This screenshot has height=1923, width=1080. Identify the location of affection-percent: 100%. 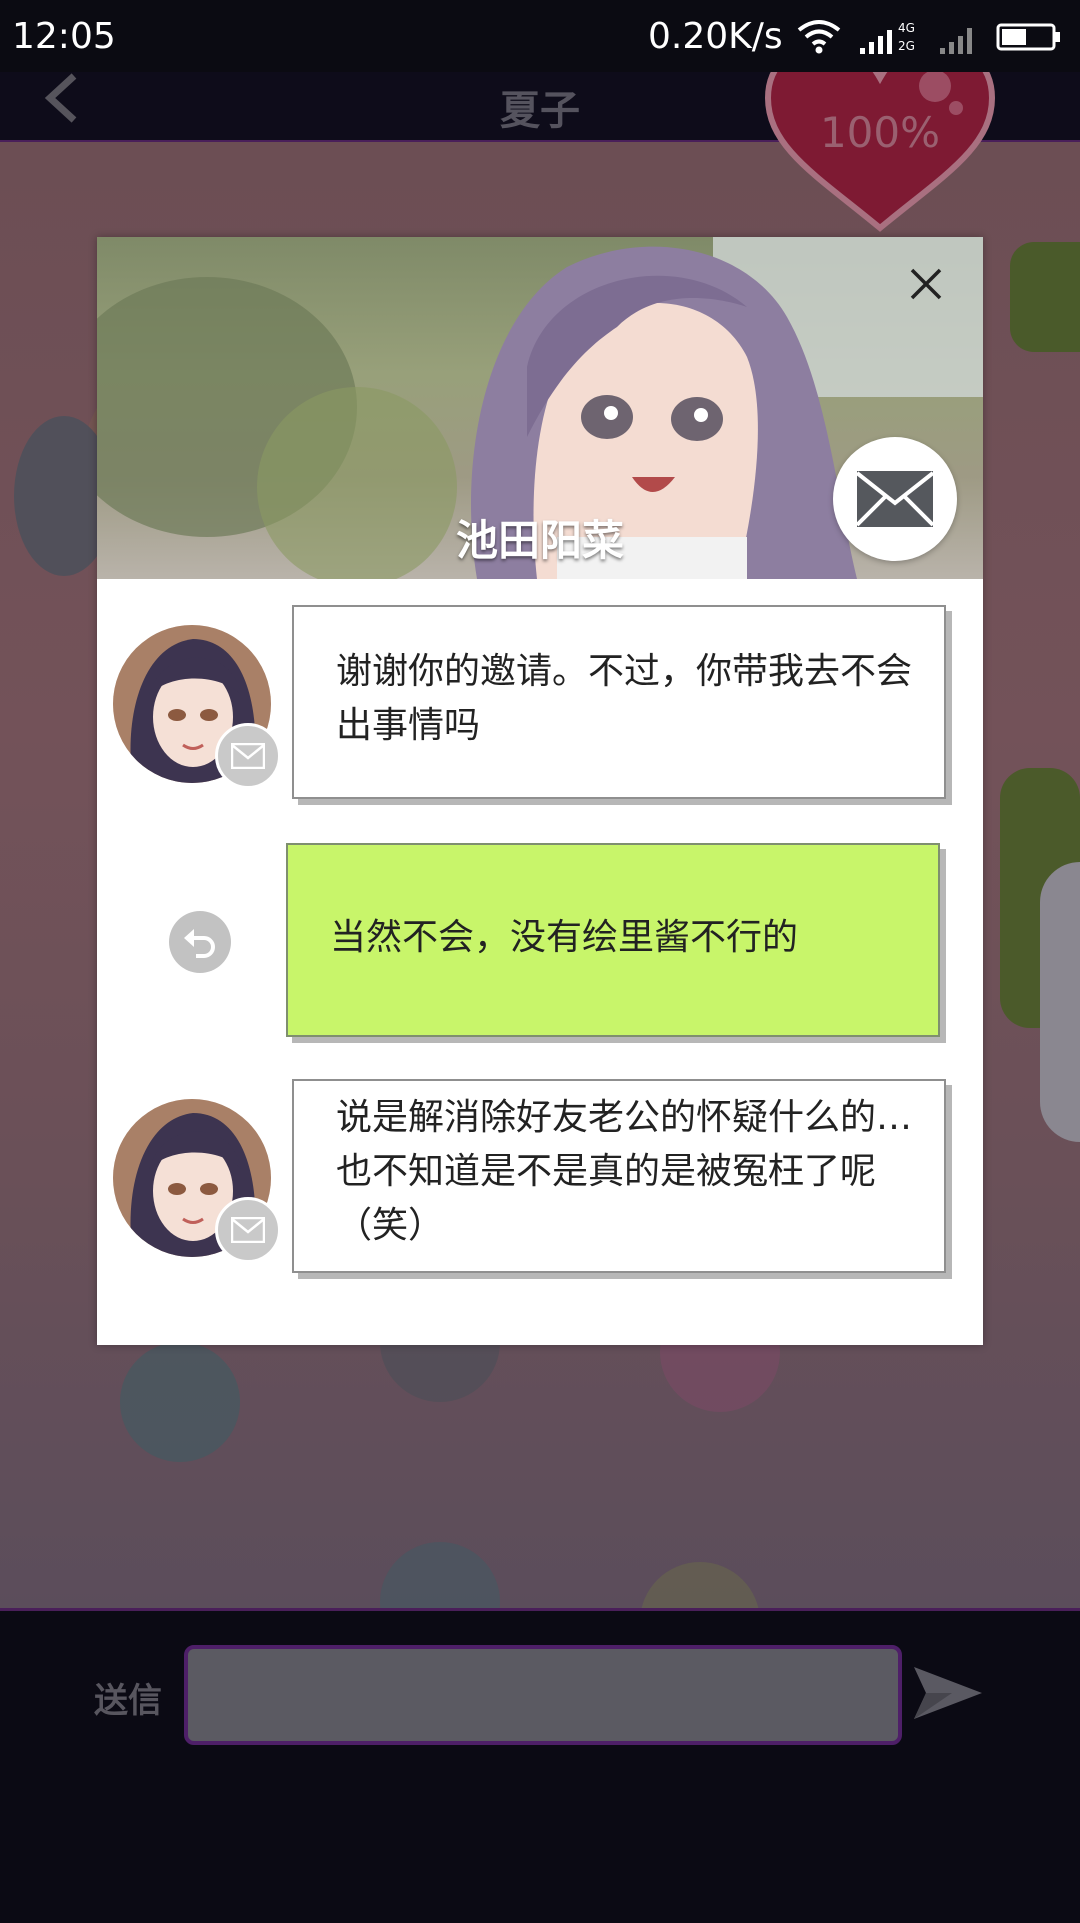
(880, 132).